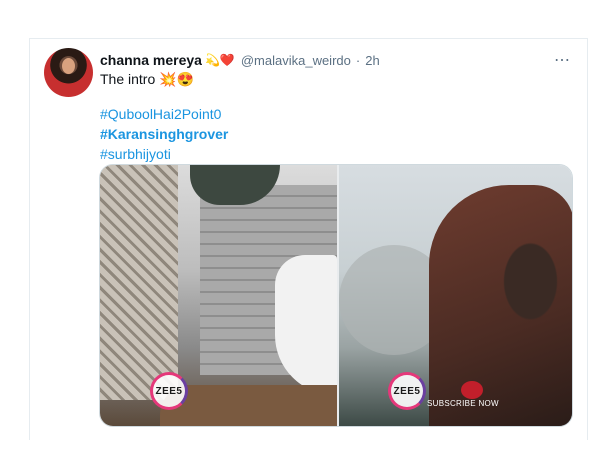 The width and height of the screenshot is (600, 450). Describe the element at coordinates (240, 60) in the screenshot. I see `tweet-header: channa mereya 💫❤️ @malavika_weirdo · 2h` at that location.